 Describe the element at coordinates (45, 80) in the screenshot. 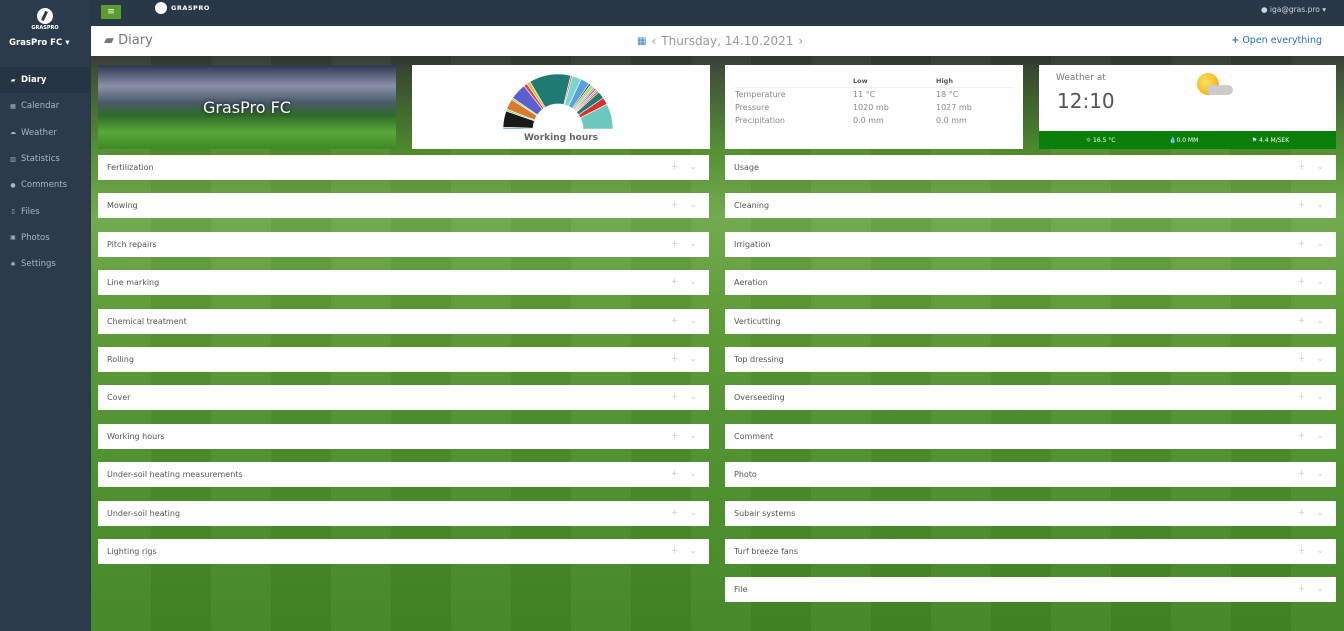

I see `sidebar-item-diary: ▰ Diary` at that location.